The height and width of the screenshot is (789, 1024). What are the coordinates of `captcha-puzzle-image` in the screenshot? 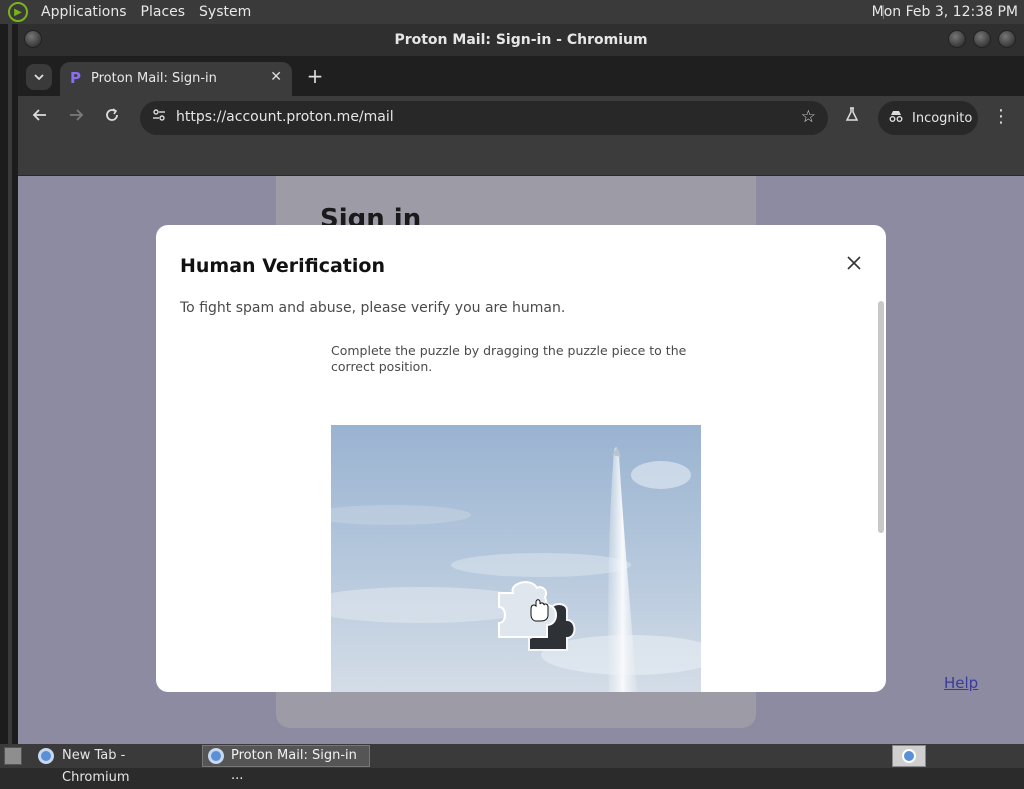 It's located at (516, 558).